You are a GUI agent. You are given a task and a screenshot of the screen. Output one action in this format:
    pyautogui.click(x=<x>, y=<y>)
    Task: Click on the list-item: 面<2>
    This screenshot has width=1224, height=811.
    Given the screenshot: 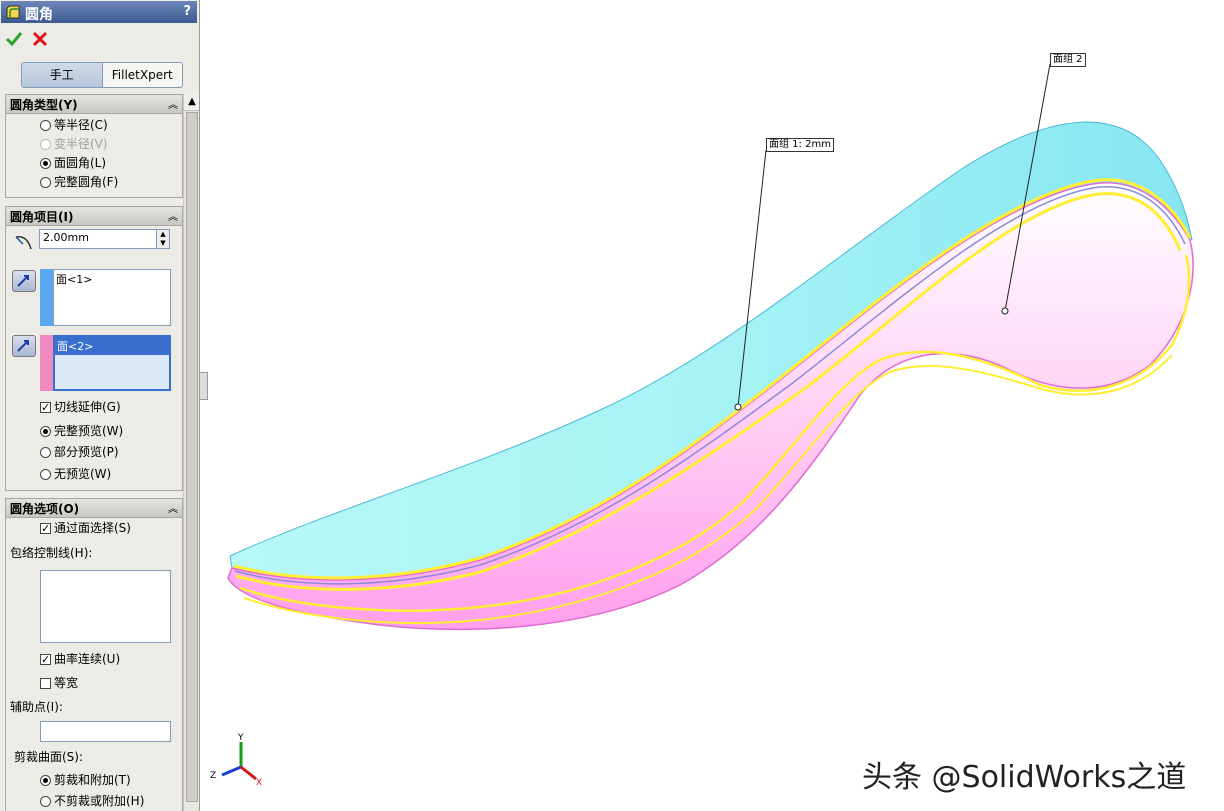 What is the action you would take?
    pyautogui.click(x=112, y=346)
    